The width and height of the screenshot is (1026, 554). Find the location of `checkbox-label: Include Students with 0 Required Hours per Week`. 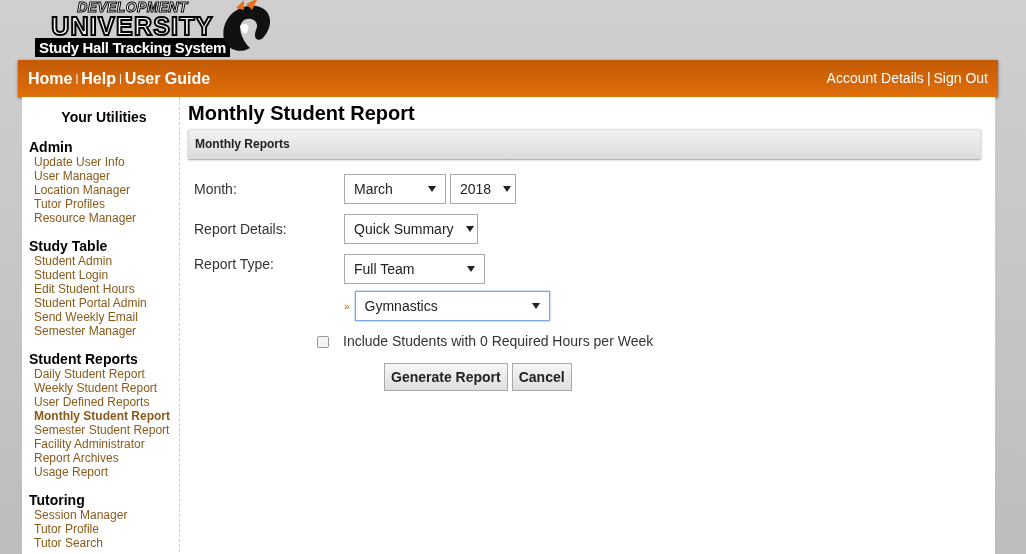

checkbox-label: Include Students with 0 Required Hours per Week is located at coordinates (498, 341).